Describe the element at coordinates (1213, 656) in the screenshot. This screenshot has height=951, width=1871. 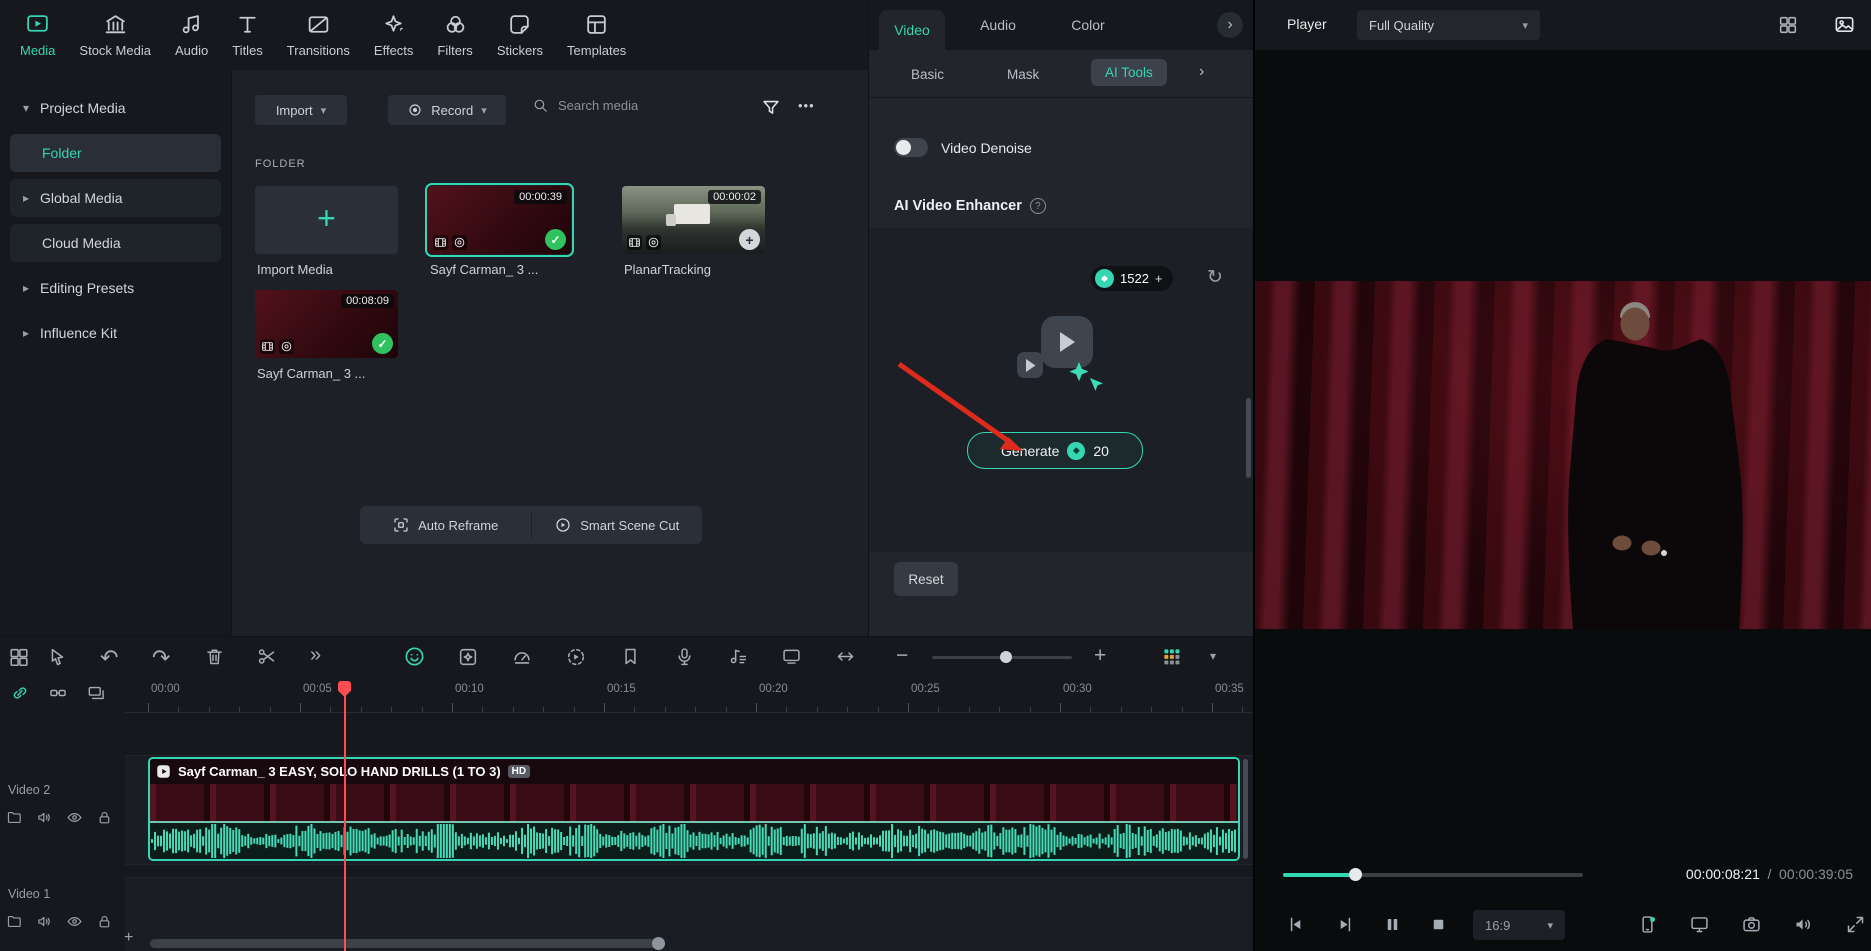
I see `track-manager-caret-icon: ▾` at that location.